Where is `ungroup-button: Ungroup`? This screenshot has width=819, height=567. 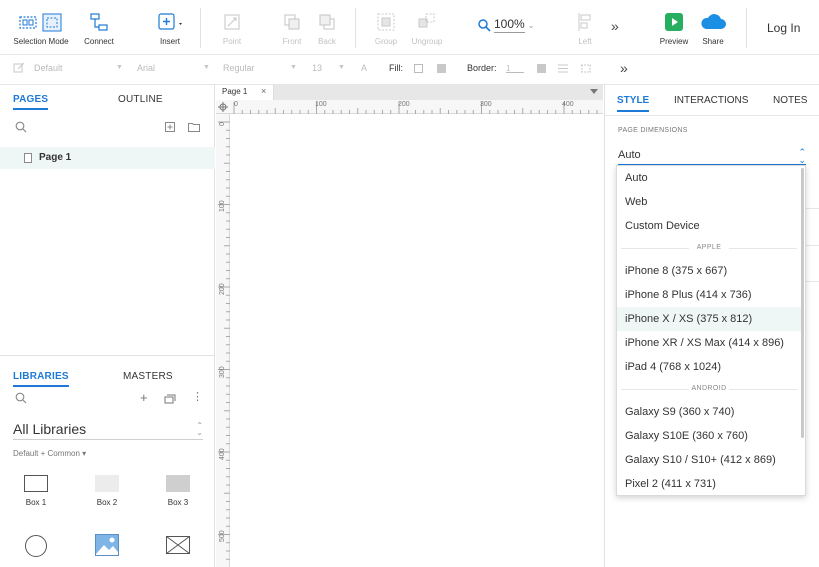 ungroup-button: Ungroup is located at coordinates (427, 27).